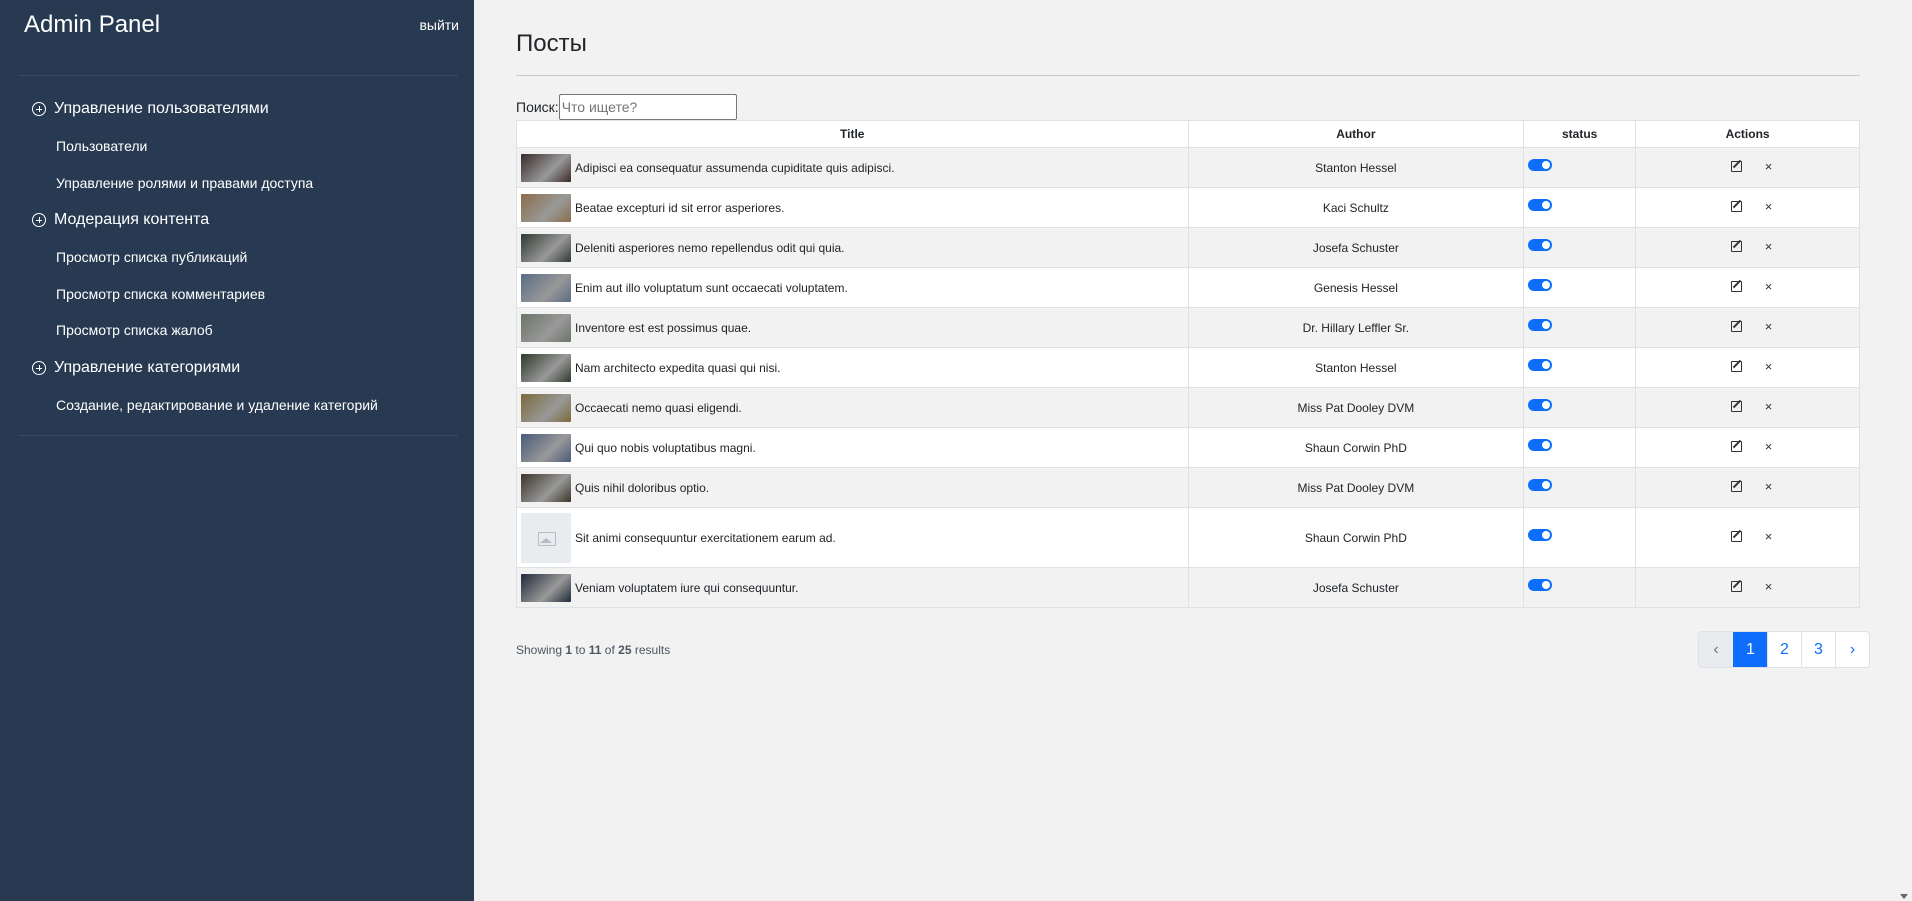 The image size is (1912, 901). I want to click on cell-author: Miss Pat Dooley DVM, so click(1356, 407).